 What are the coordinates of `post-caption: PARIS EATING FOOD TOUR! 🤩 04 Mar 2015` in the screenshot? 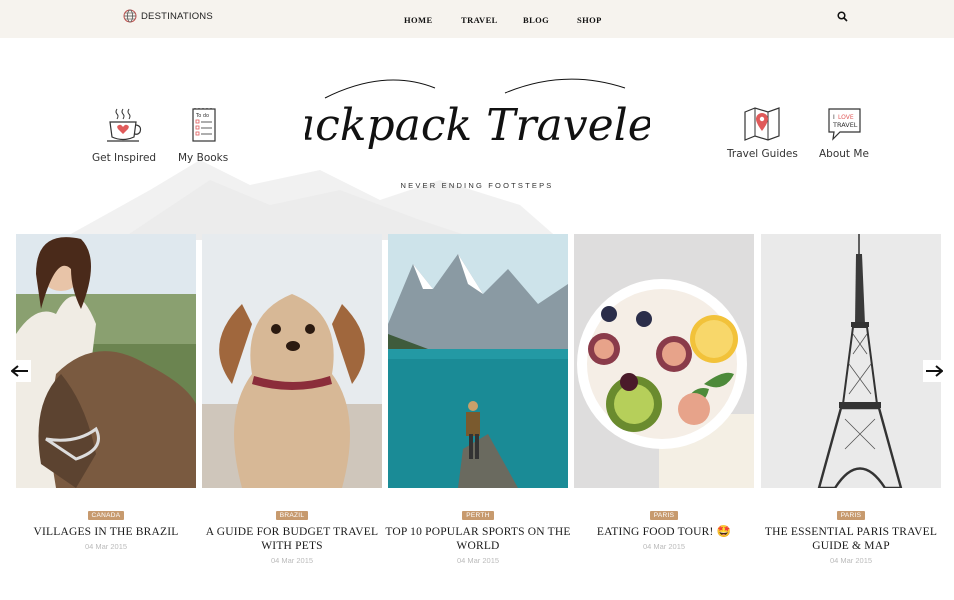 It's located at (664, 527).